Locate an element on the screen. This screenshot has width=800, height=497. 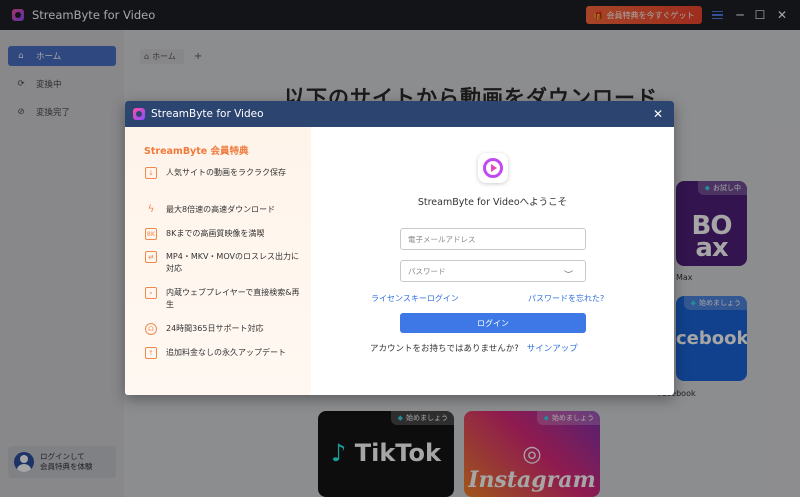
app-logo-icon is located at coordinates (139, 114).